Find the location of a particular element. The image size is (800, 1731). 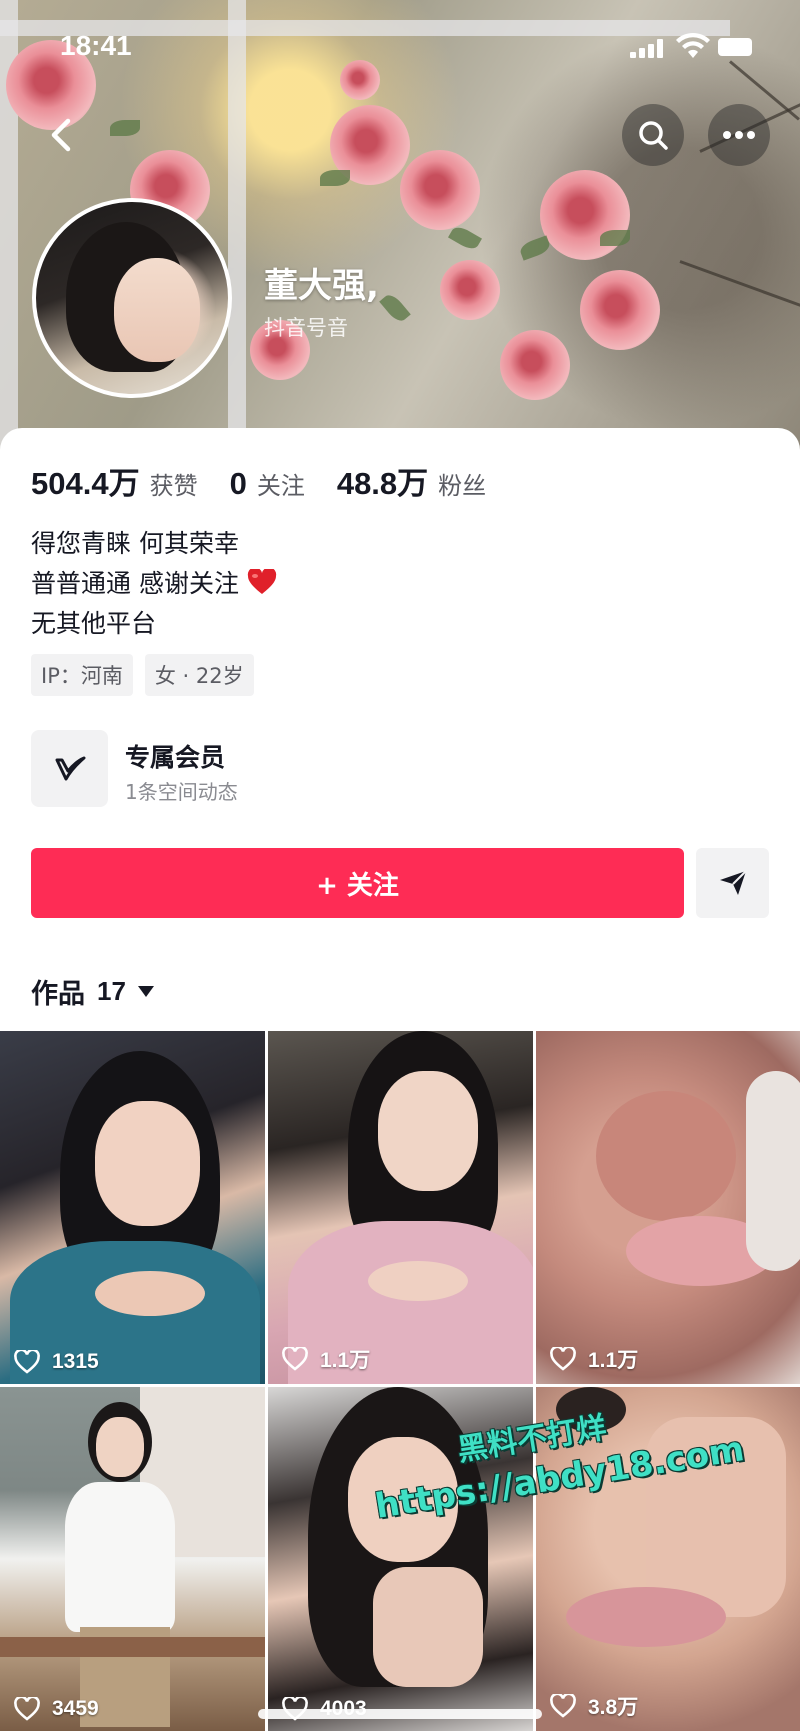

like-count: 3.8万 is located at coordinates (594, 1706).